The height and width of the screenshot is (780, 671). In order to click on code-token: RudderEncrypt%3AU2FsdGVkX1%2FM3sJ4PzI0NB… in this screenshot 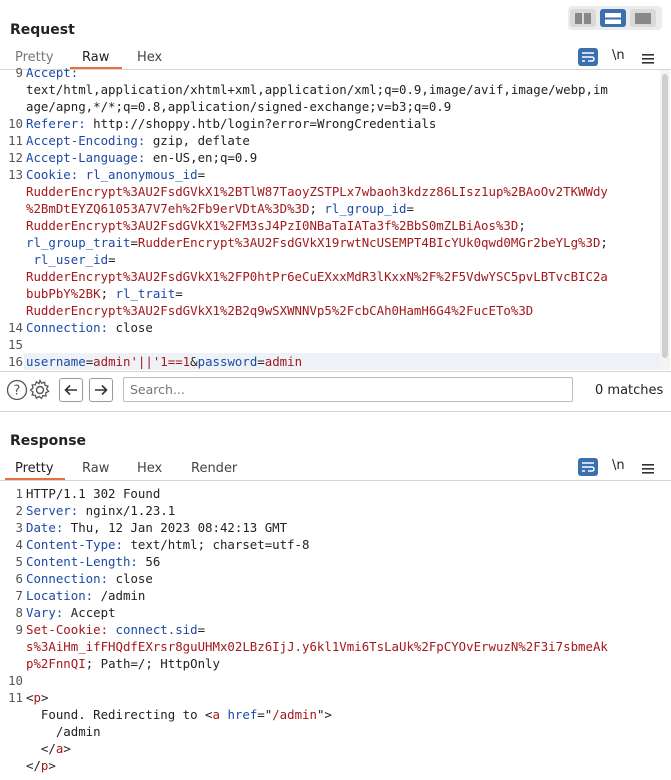, I will do `click(272, 225)`.